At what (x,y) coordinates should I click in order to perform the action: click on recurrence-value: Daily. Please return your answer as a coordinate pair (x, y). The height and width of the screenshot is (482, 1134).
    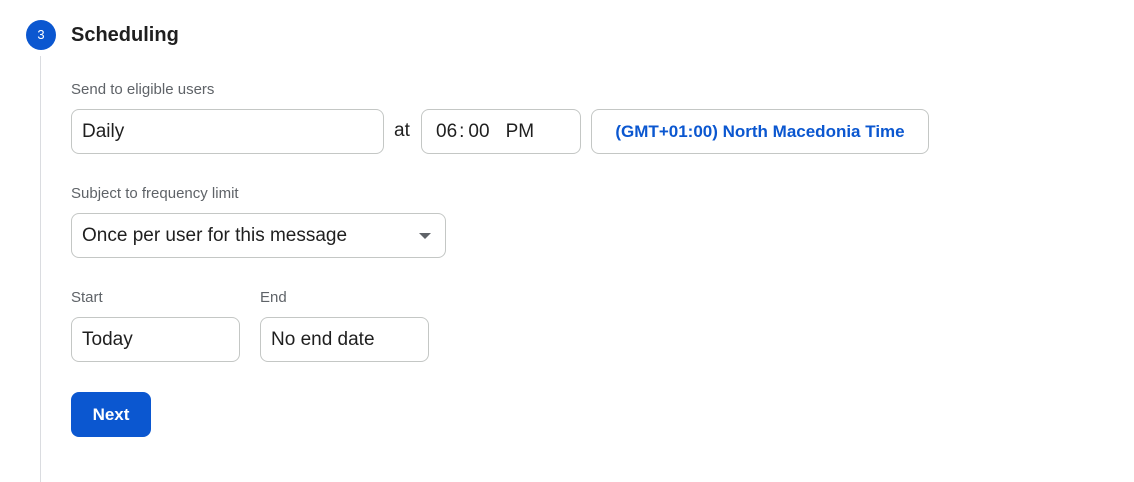
    Looking at the image, I should click on (103, 131).